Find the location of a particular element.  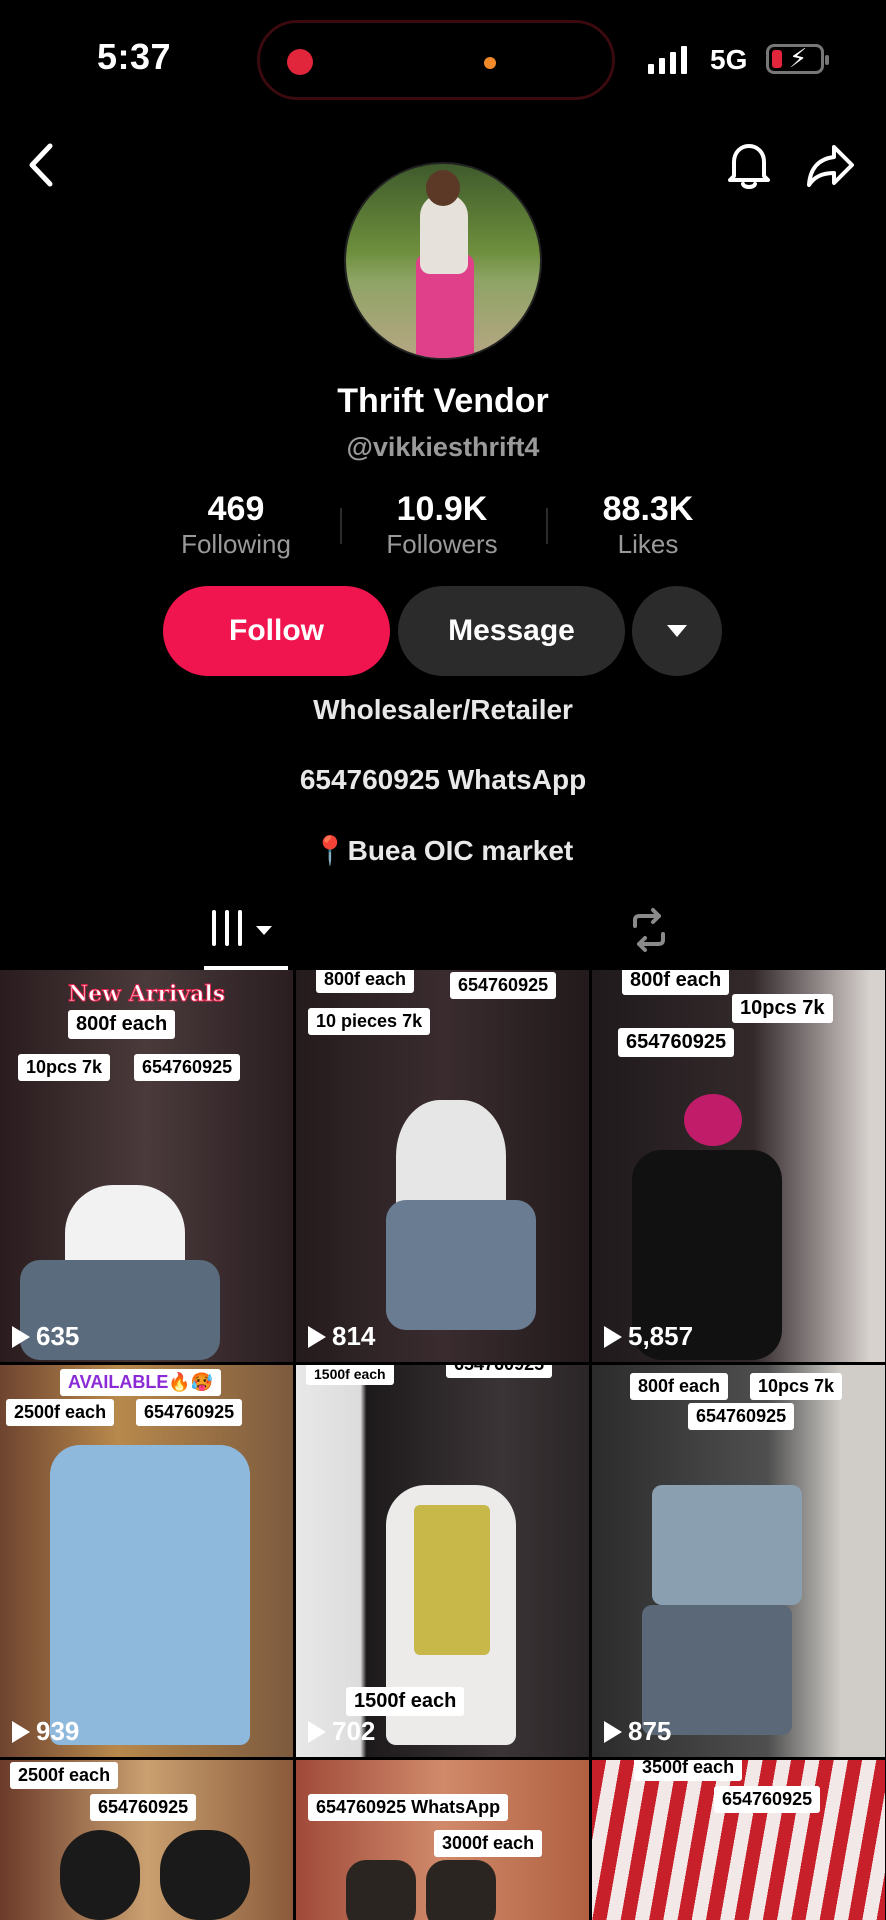

profile-tabs is located at coordinates (443, 934).